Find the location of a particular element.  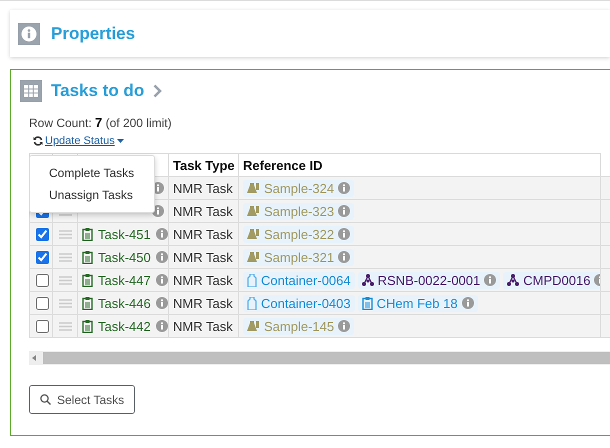

horizontal-scrollbar is located at coordinates (319, 358).